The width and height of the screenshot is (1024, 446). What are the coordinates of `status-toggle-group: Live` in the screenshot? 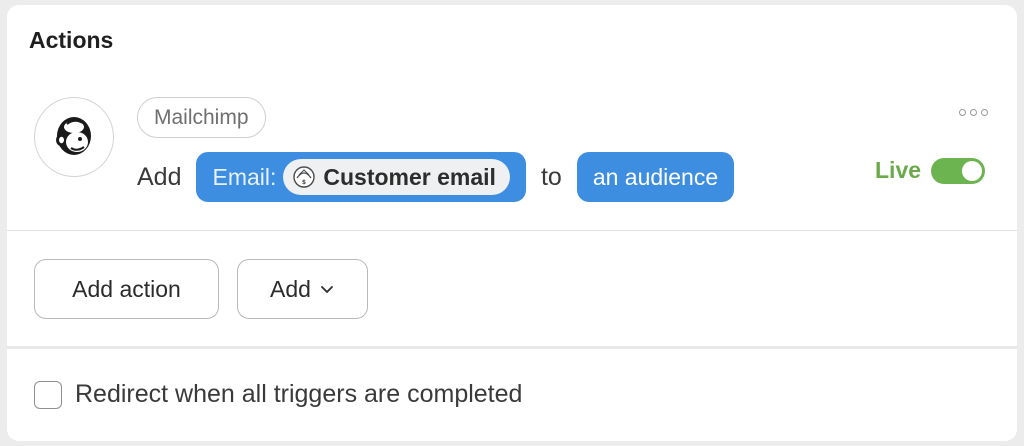 It's located at (930, 170).